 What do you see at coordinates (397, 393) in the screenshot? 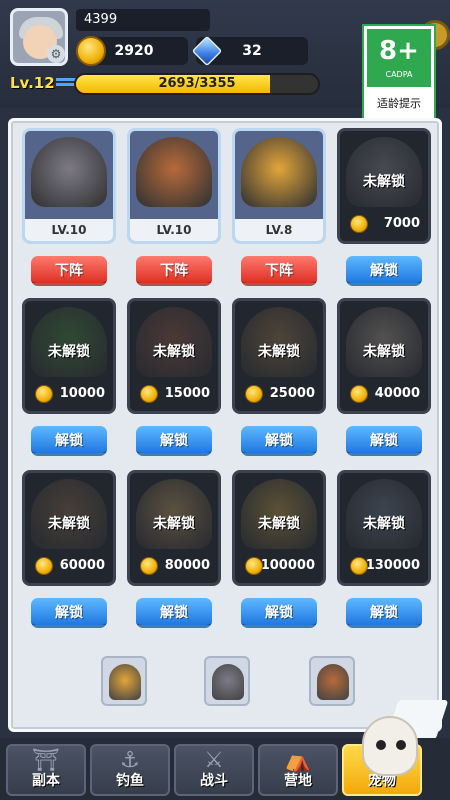
I see `unlock-price-value: 40000` at bounding box center [397, 393].